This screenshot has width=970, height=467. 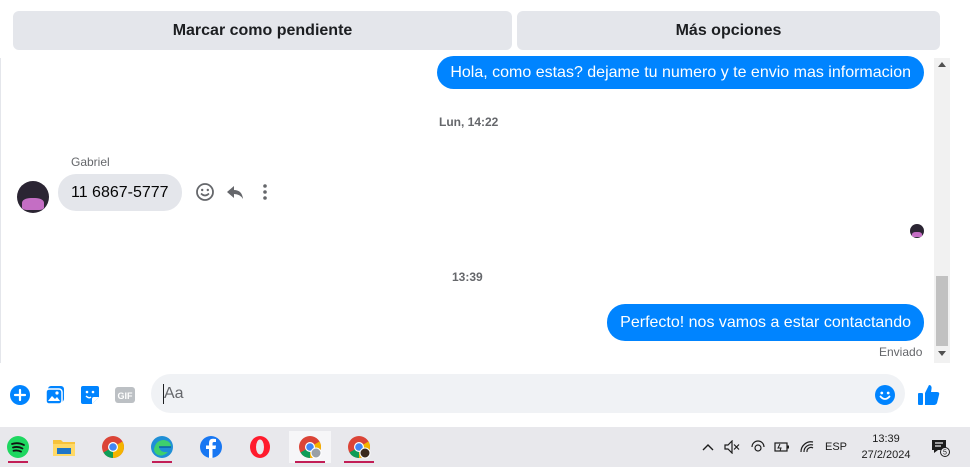 I want to click on svg-text: GIF, so click(x=126, y=396).